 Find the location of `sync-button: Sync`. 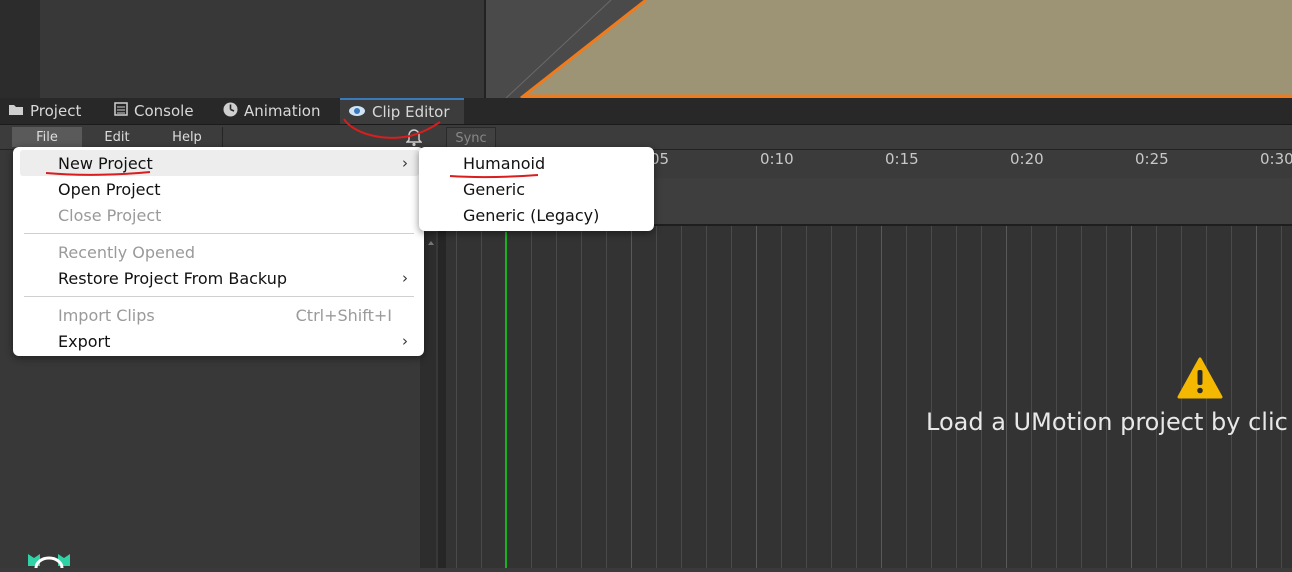

sync-button: Sync is located at coordinates (471, 138).